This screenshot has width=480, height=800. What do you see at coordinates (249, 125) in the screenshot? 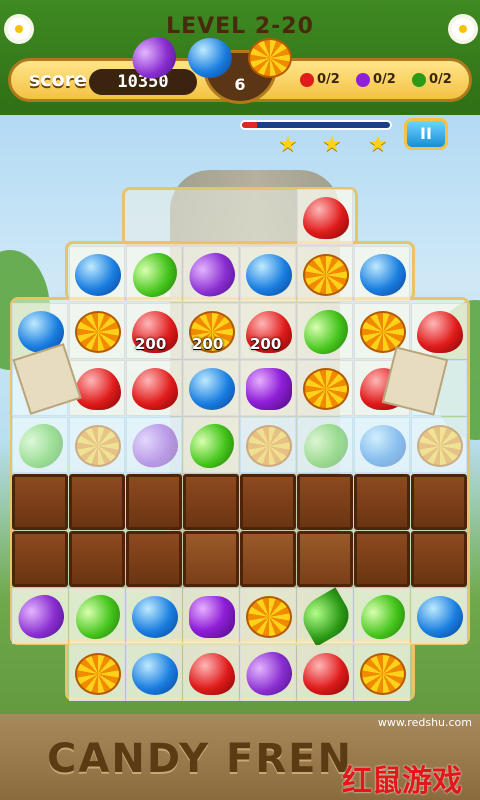
I see `score-progress-fill` at bounding box center [249, 125].